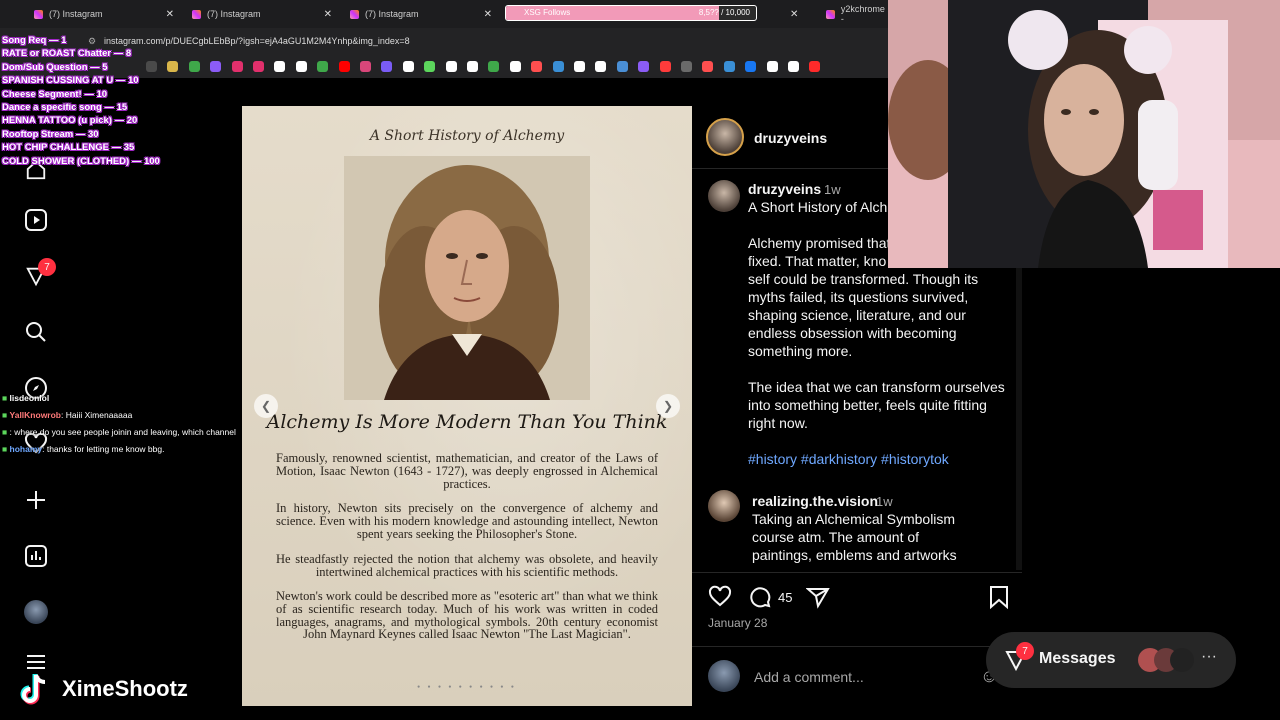 The height and width of the screenshot is (720, 1280). I want to click on carousel-next-button: ❯, so click(668, 406).